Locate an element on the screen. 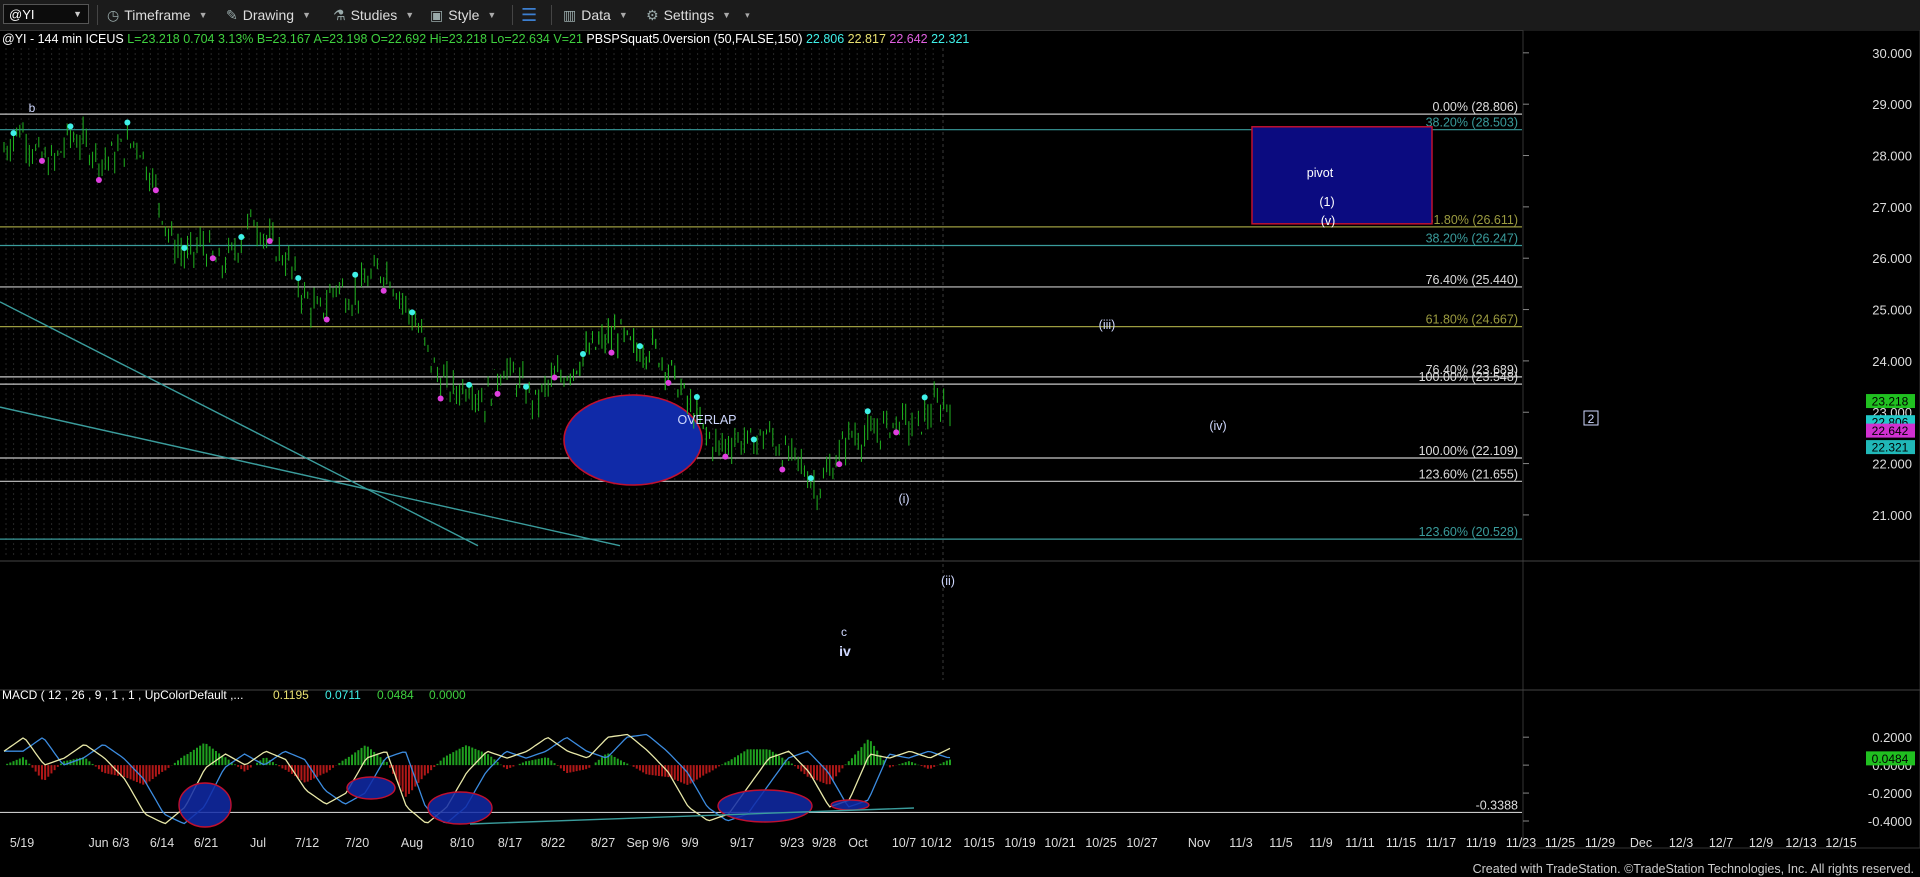 The width and height of the screenshot is (1920, 877). macd-value: 0.1195 is located at coordinates (291, 695).